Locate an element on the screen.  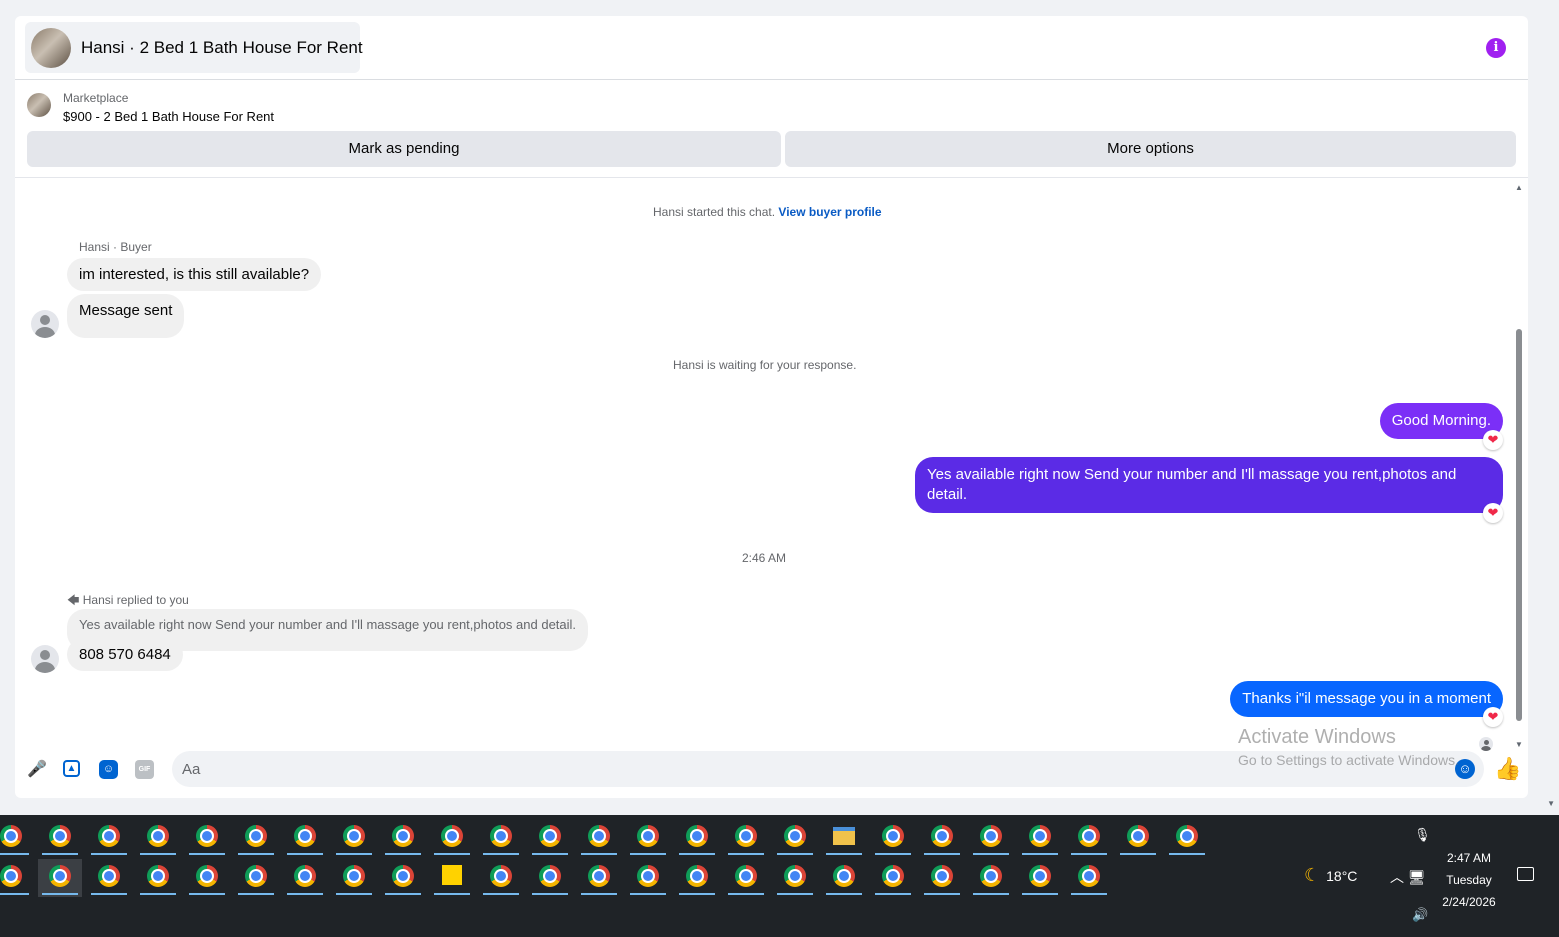
page-scroll-down-icon: ▼ is located at coordinates (1551, 803).